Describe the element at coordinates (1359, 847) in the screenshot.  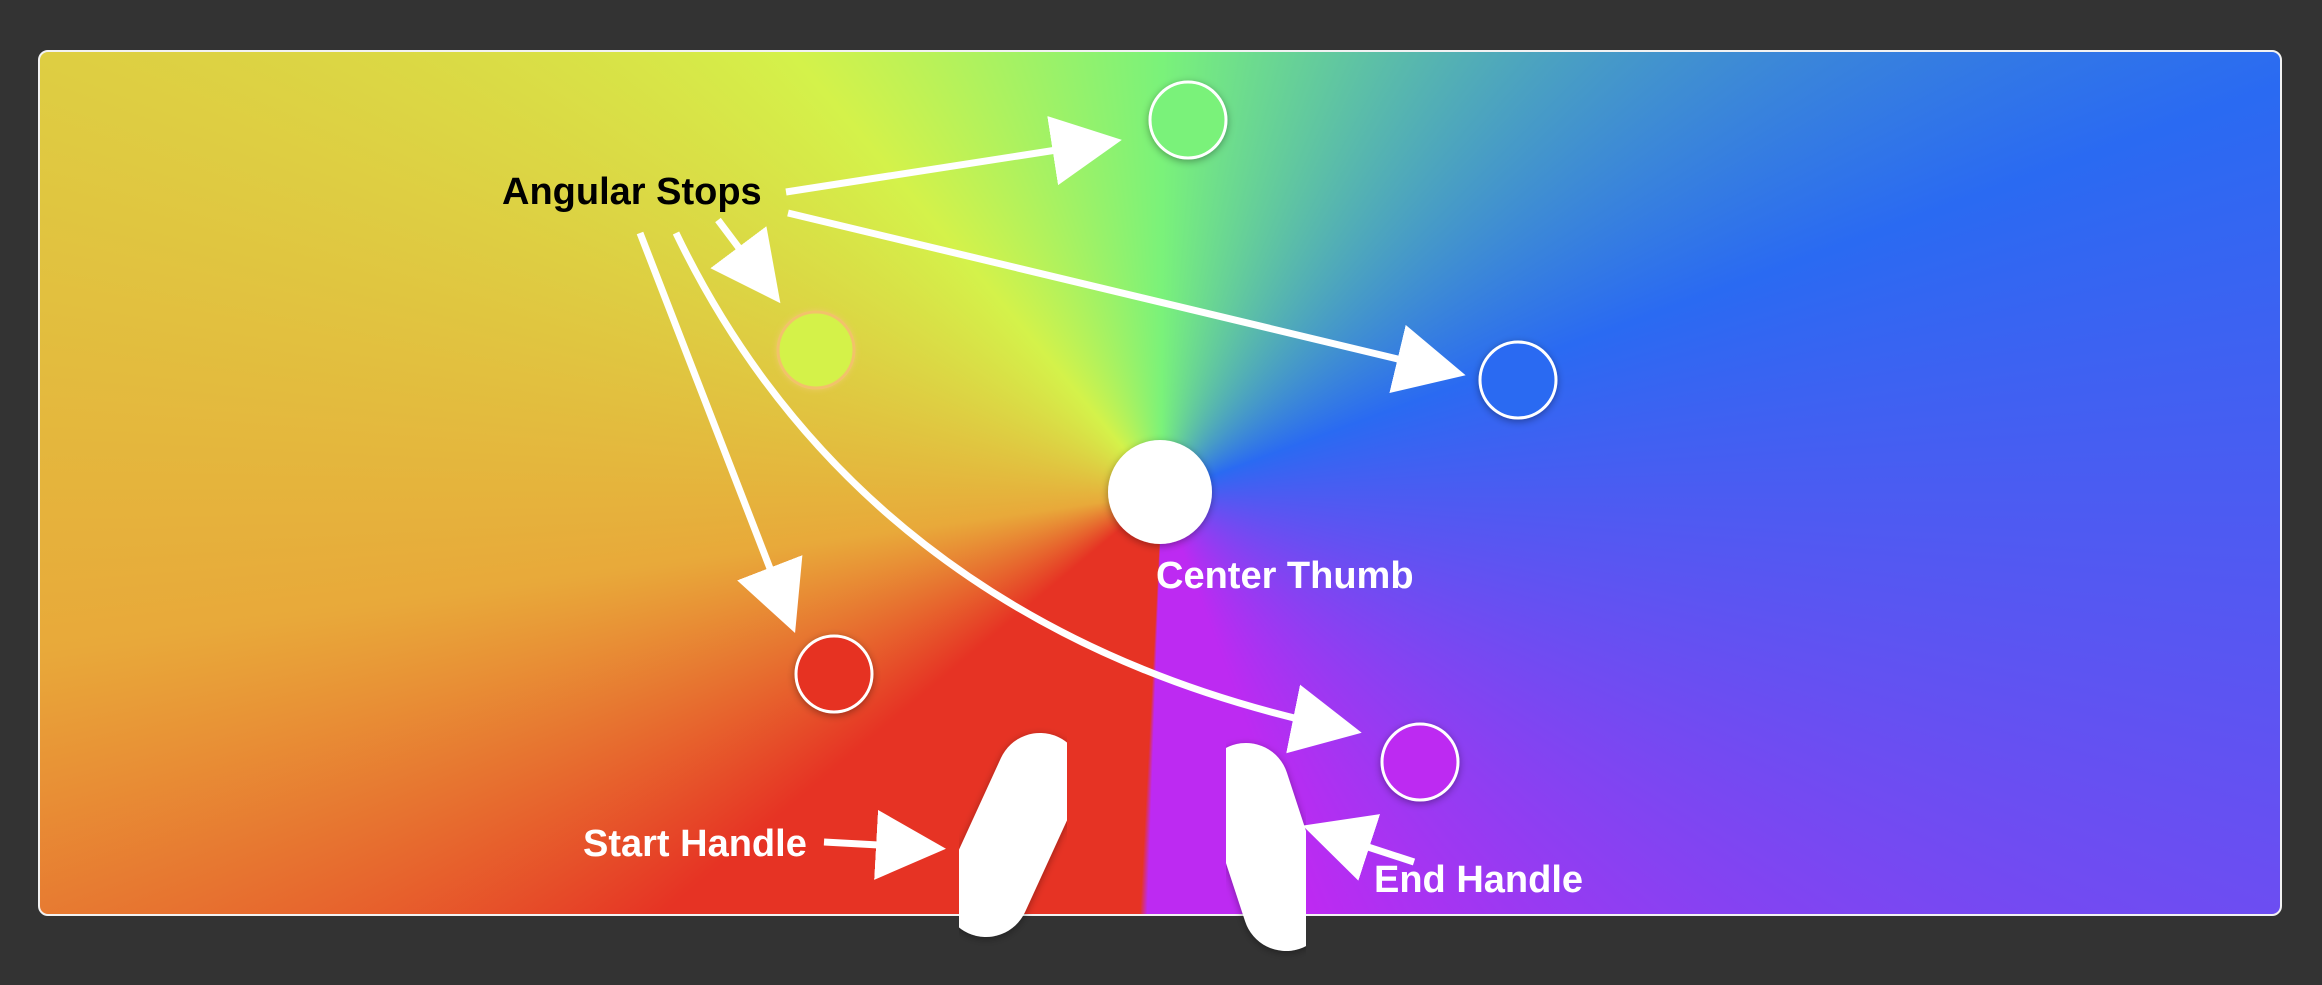
I see `arrow-to-end-handle` at that location.